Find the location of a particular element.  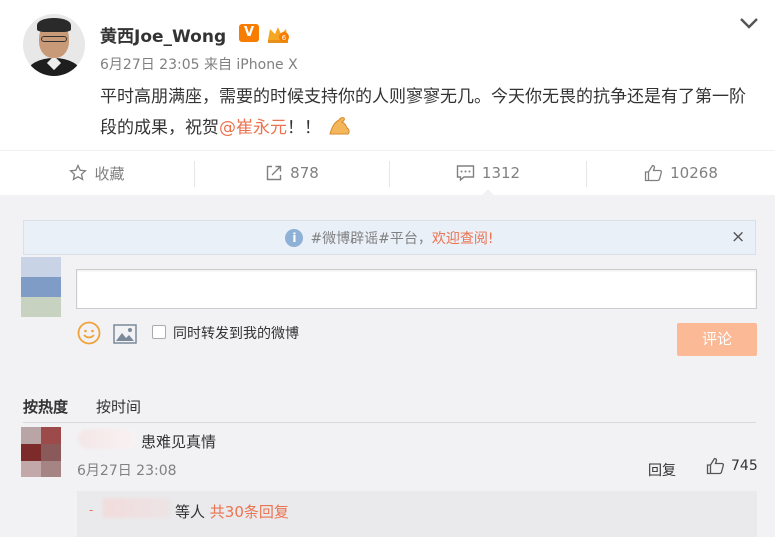

also-repost-label: 同时转发到我的微博 is located at coordinates (236, 333).